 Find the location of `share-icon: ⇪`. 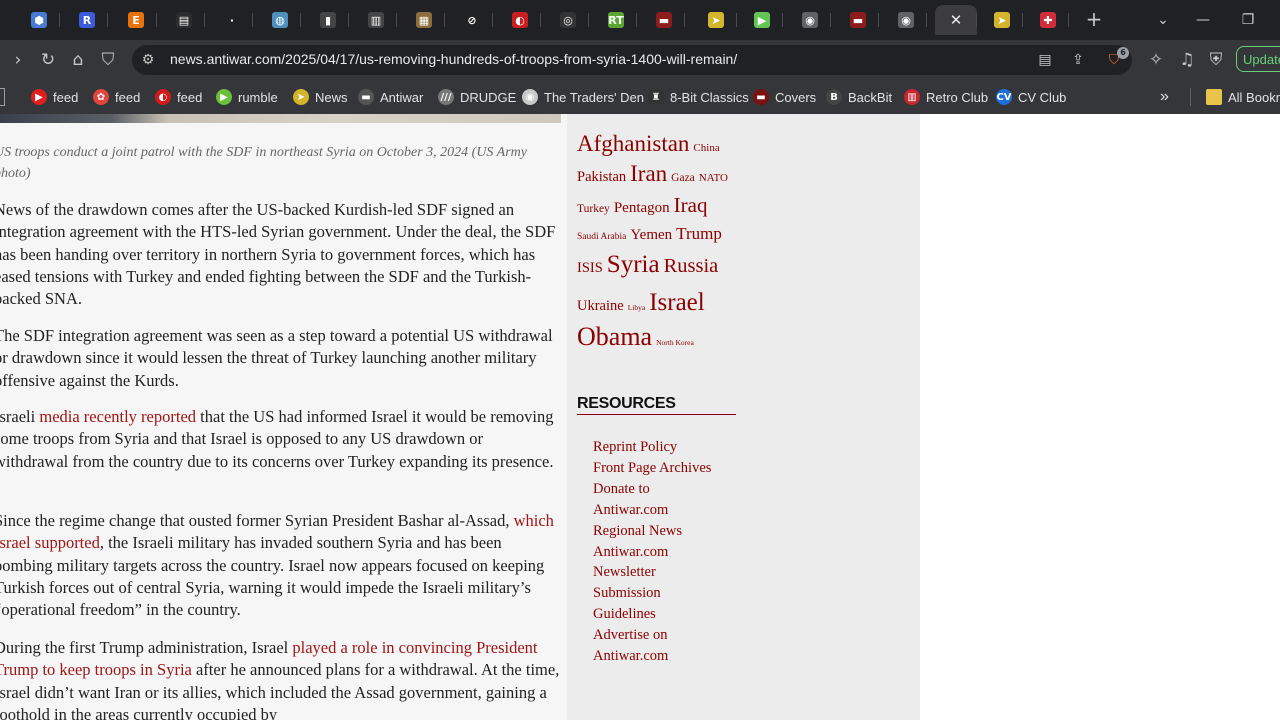

share-icon: ⇪ is located at coordinates (1078, 60).